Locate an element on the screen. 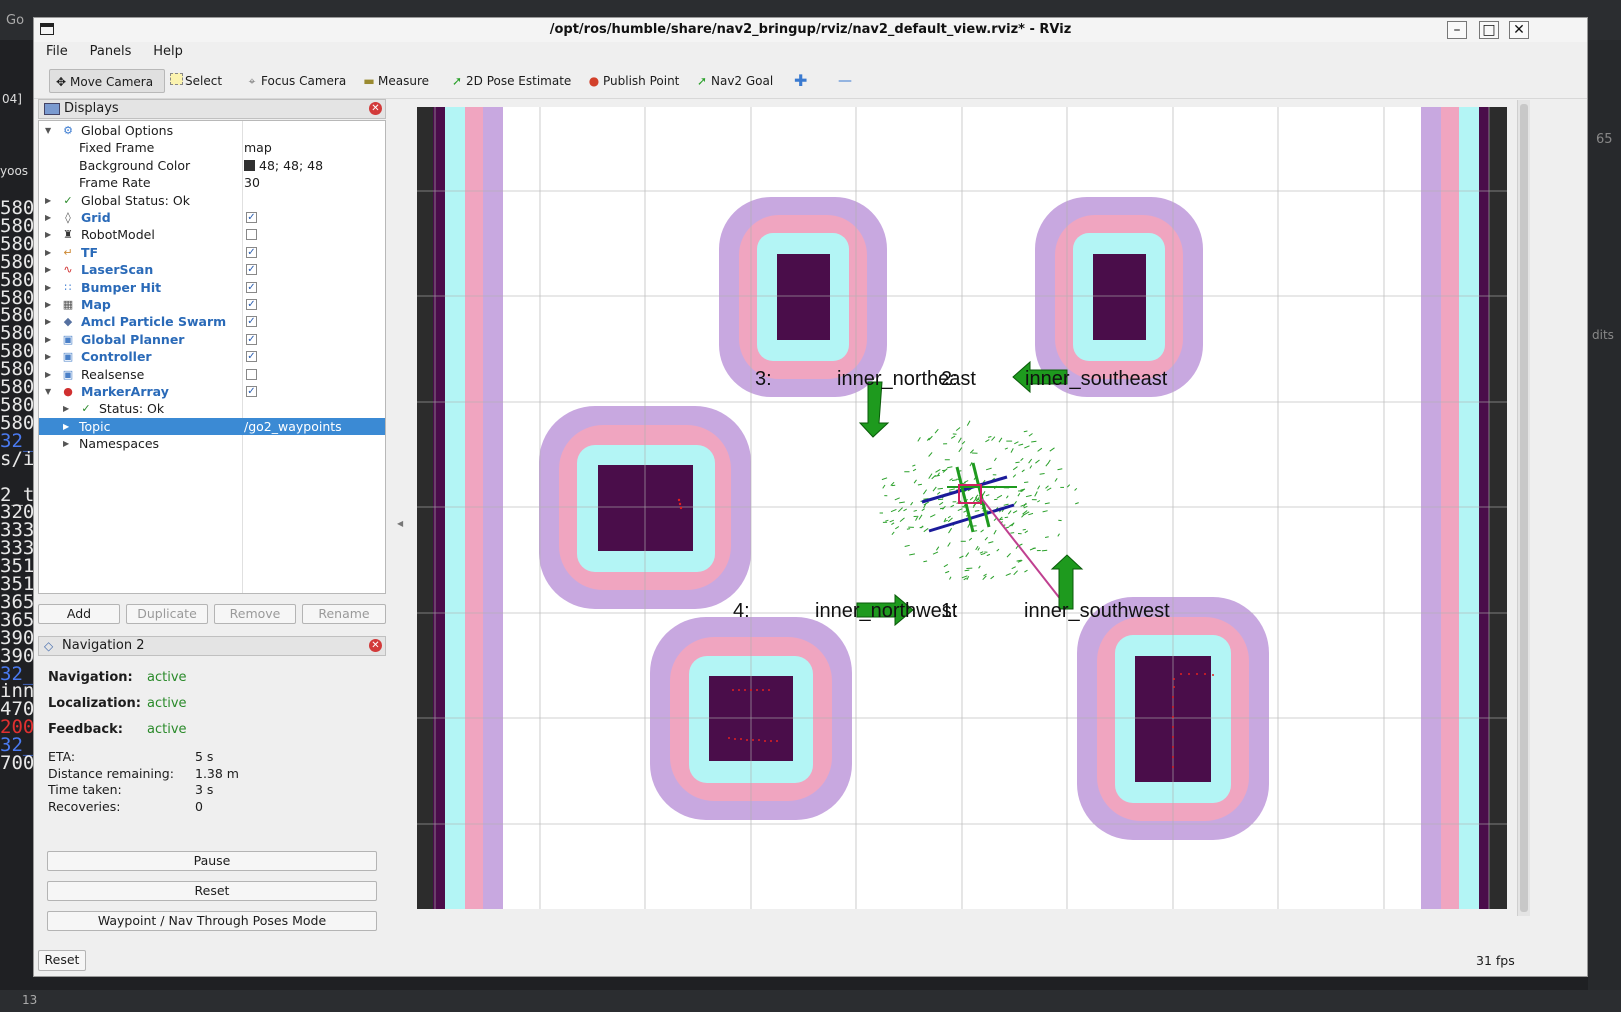  remove-display-button: Remove is located at coordinates (255, 614).